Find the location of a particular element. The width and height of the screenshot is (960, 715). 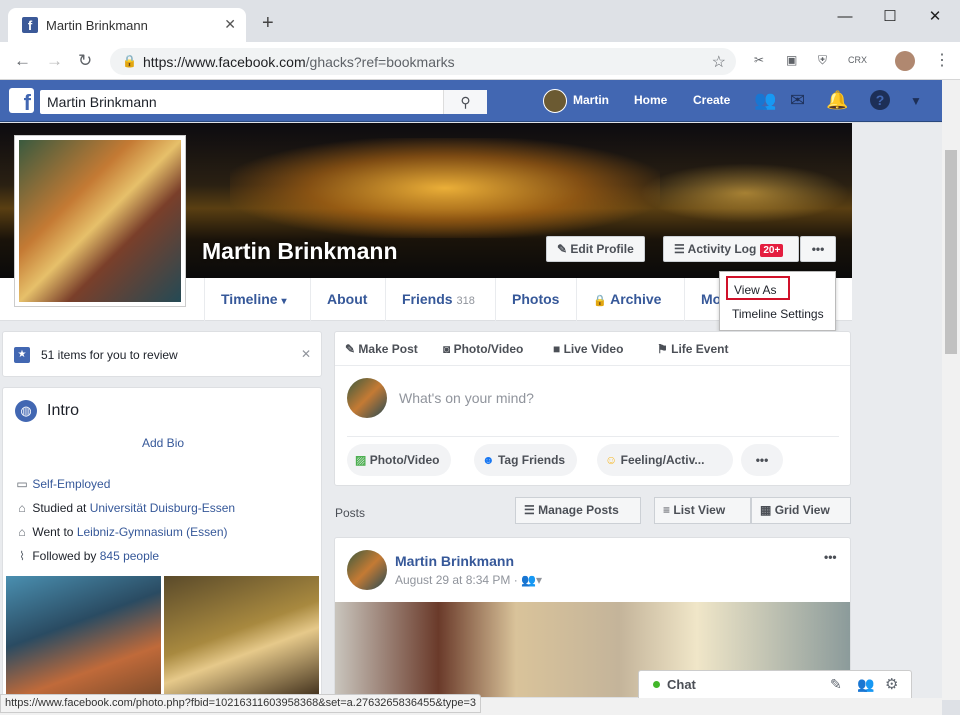

friend-requests-icon: 👥 is located at coordinates (765, 100).